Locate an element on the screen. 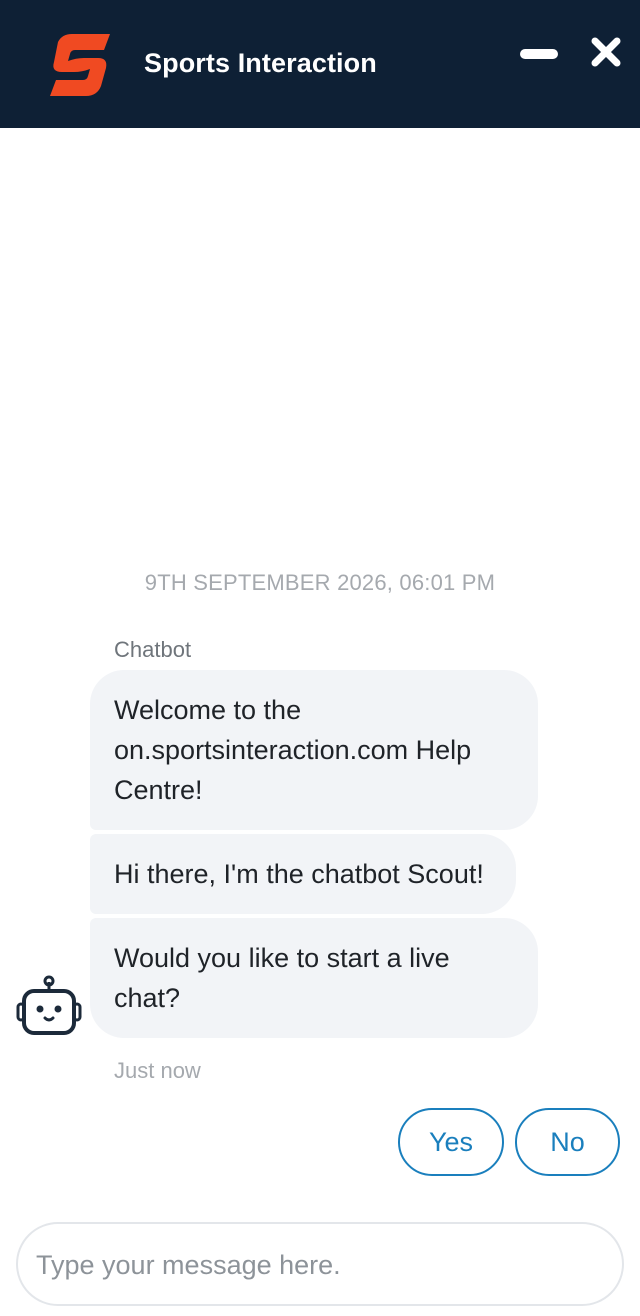 The height and width of the screenshot is (1316, 640). message-input is located at coordinates (316, 1265).